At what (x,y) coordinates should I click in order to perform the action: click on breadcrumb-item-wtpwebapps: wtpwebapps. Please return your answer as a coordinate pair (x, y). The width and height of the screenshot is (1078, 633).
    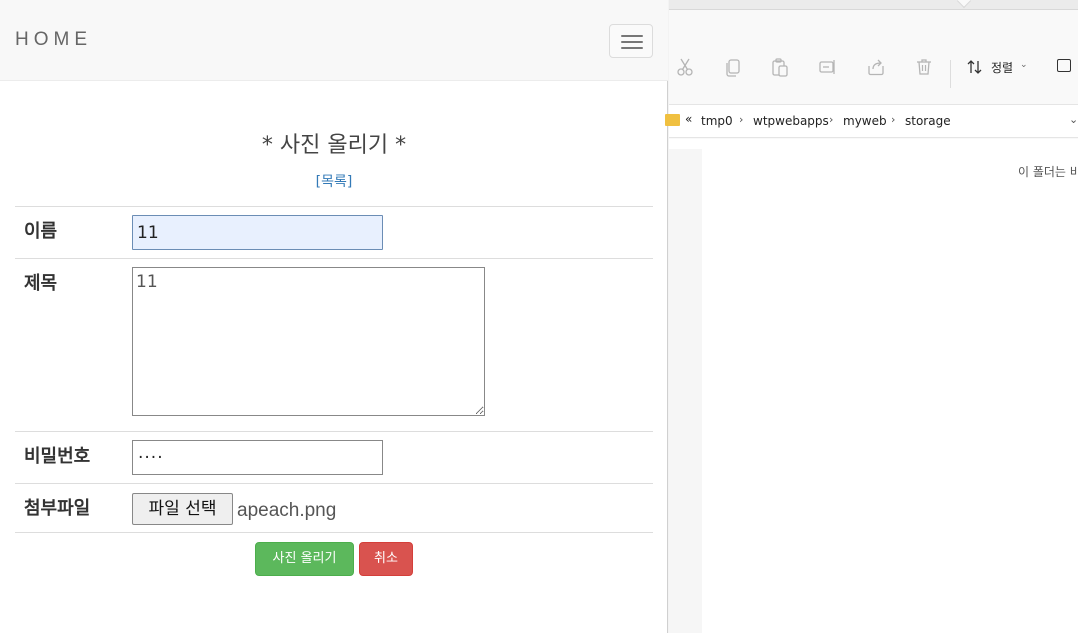
    Looking at the image, I should click on (791, 121).